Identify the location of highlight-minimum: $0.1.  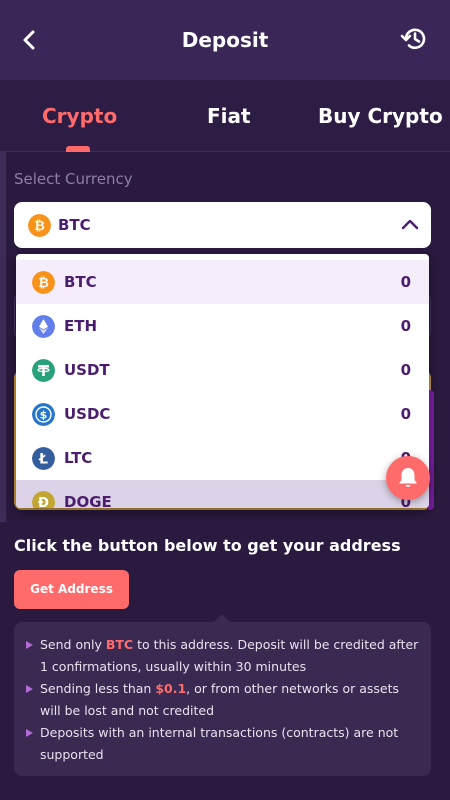
(171, 688).